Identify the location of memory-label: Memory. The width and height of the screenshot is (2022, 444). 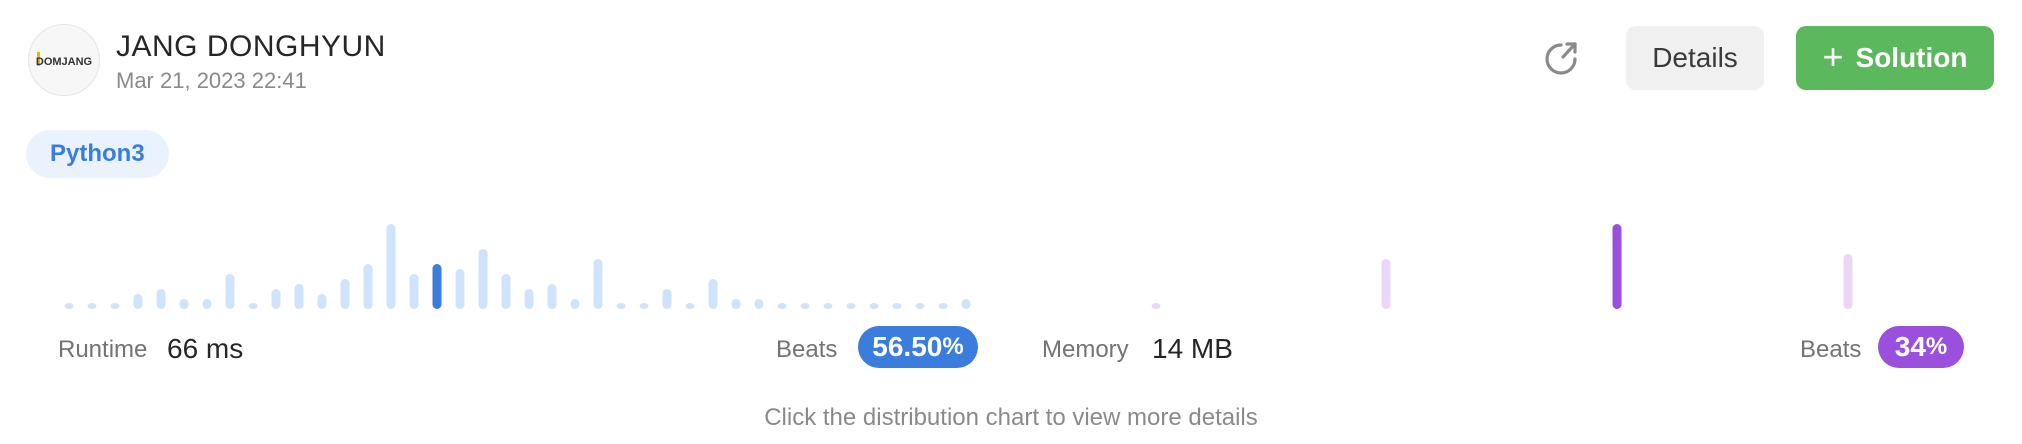
(1085, 349).